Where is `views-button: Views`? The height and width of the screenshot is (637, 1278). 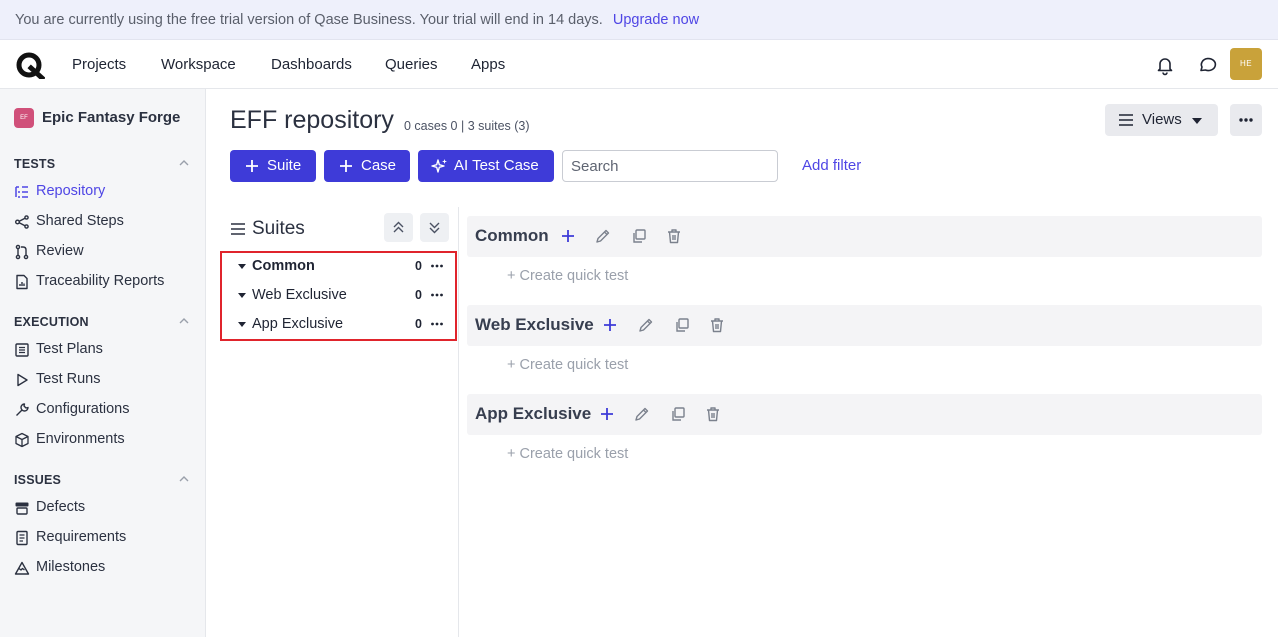
views-button: Views is located at coordinates (1161, 120).